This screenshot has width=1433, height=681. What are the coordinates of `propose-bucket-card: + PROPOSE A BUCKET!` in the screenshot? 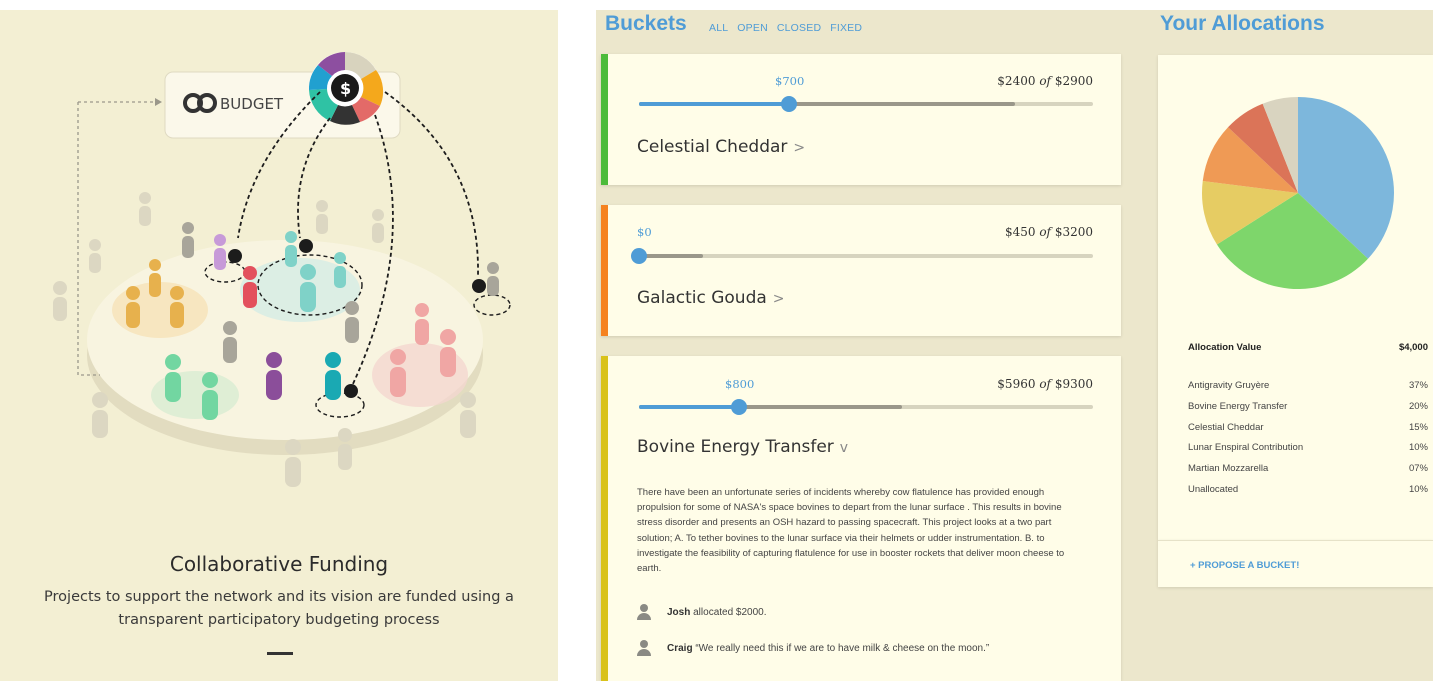 It's located at (1295, 563).